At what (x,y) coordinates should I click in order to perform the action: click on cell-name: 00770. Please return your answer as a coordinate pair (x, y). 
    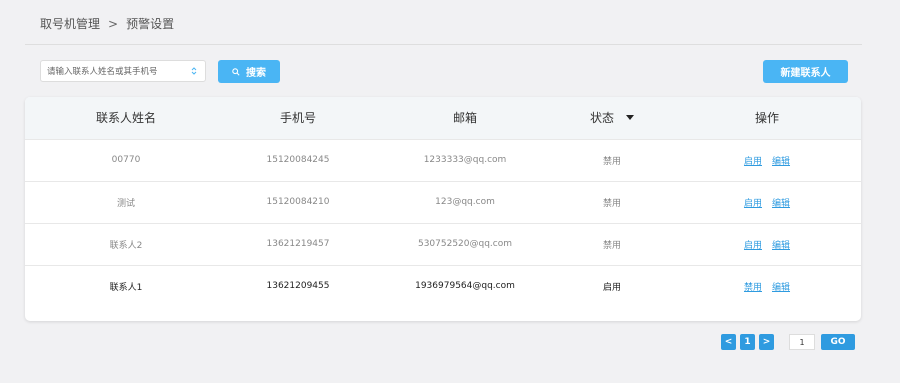
    Looking at the image, I should click on (126, 160).